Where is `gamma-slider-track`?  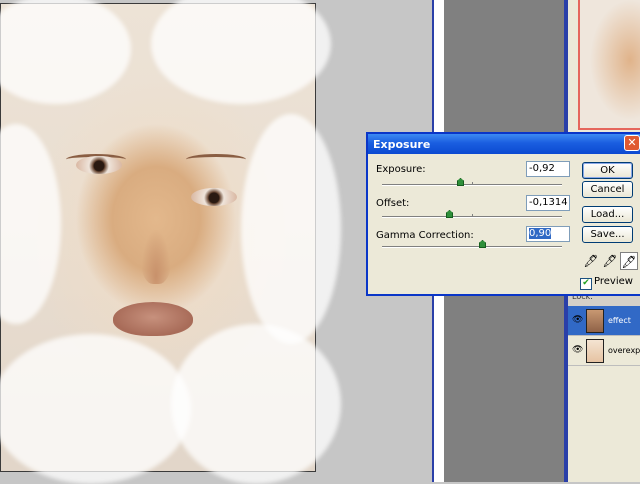 gamma-slider-track is located at coordinates (472, 247).